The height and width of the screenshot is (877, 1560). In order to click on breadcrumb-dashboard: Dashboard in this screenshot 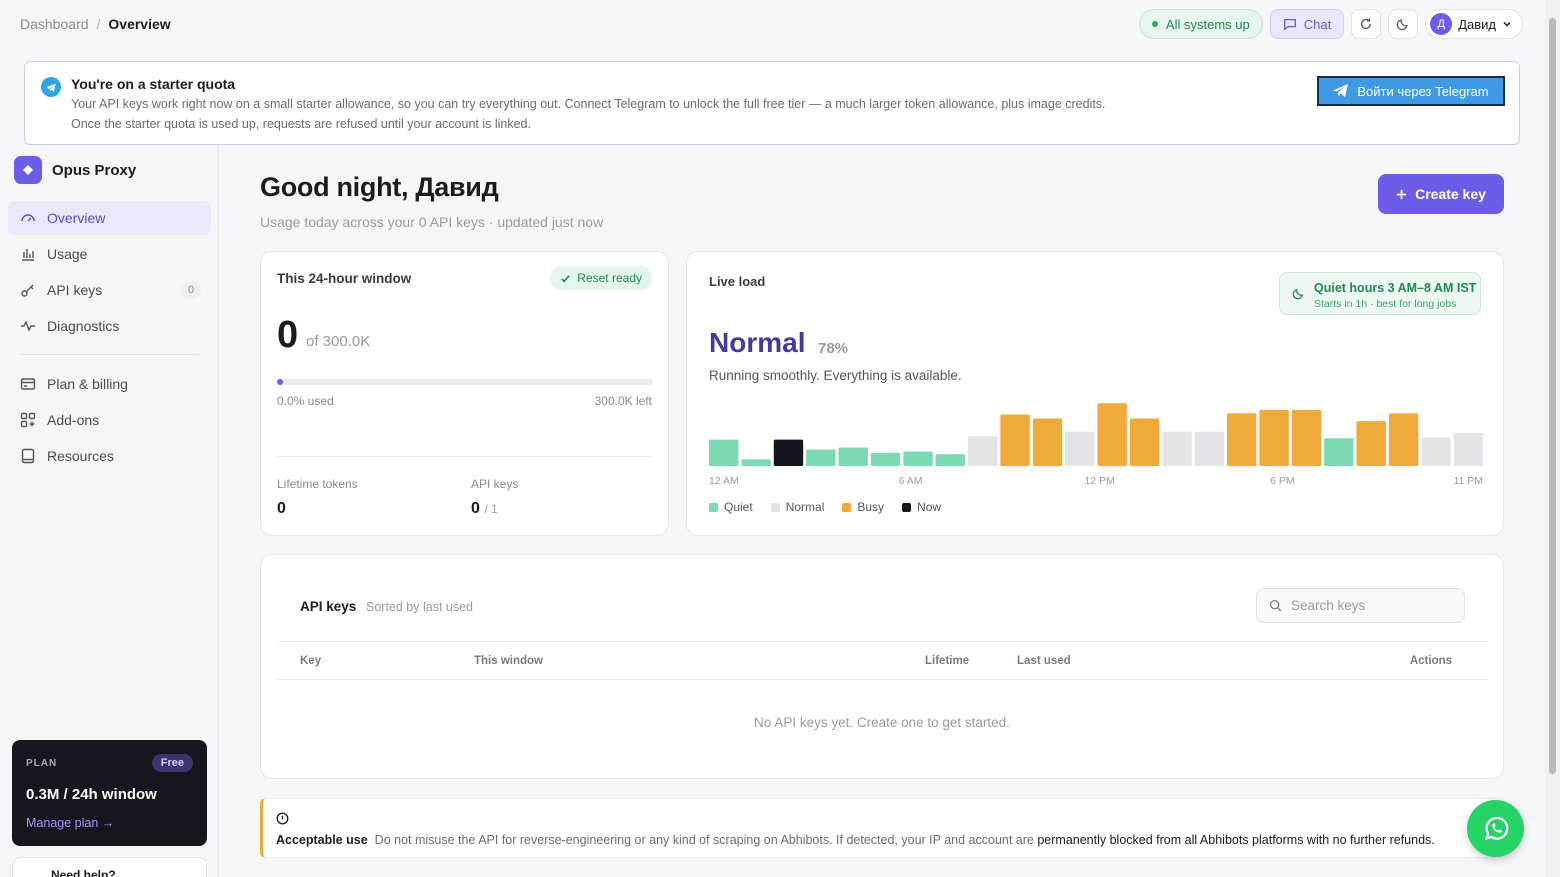, I will do `click(54, 24)`.